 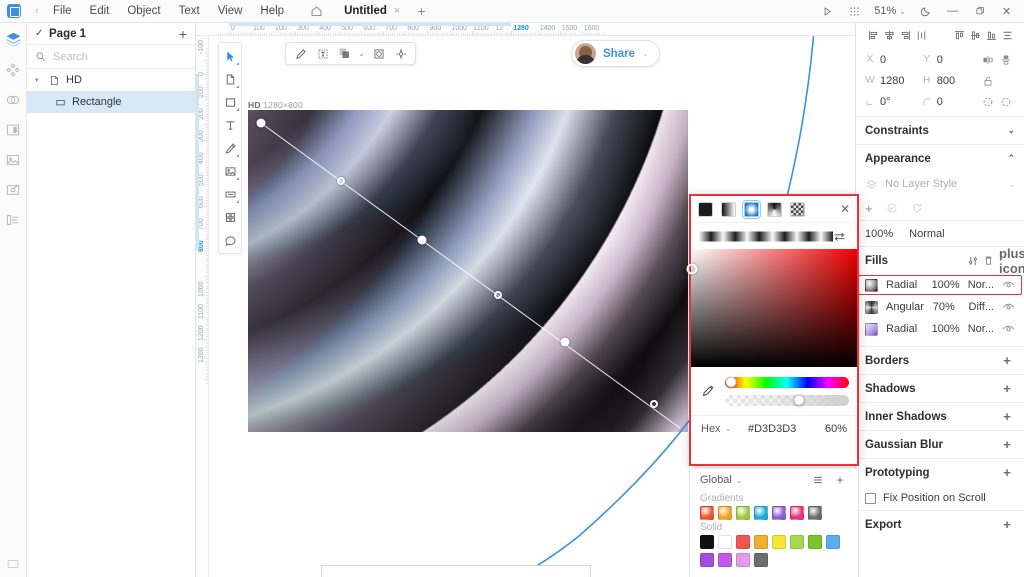 What do you see at coordinates (100, 11) in the screenshot?
I see `menu-edit: Edit` at bounding box center [100, 11].